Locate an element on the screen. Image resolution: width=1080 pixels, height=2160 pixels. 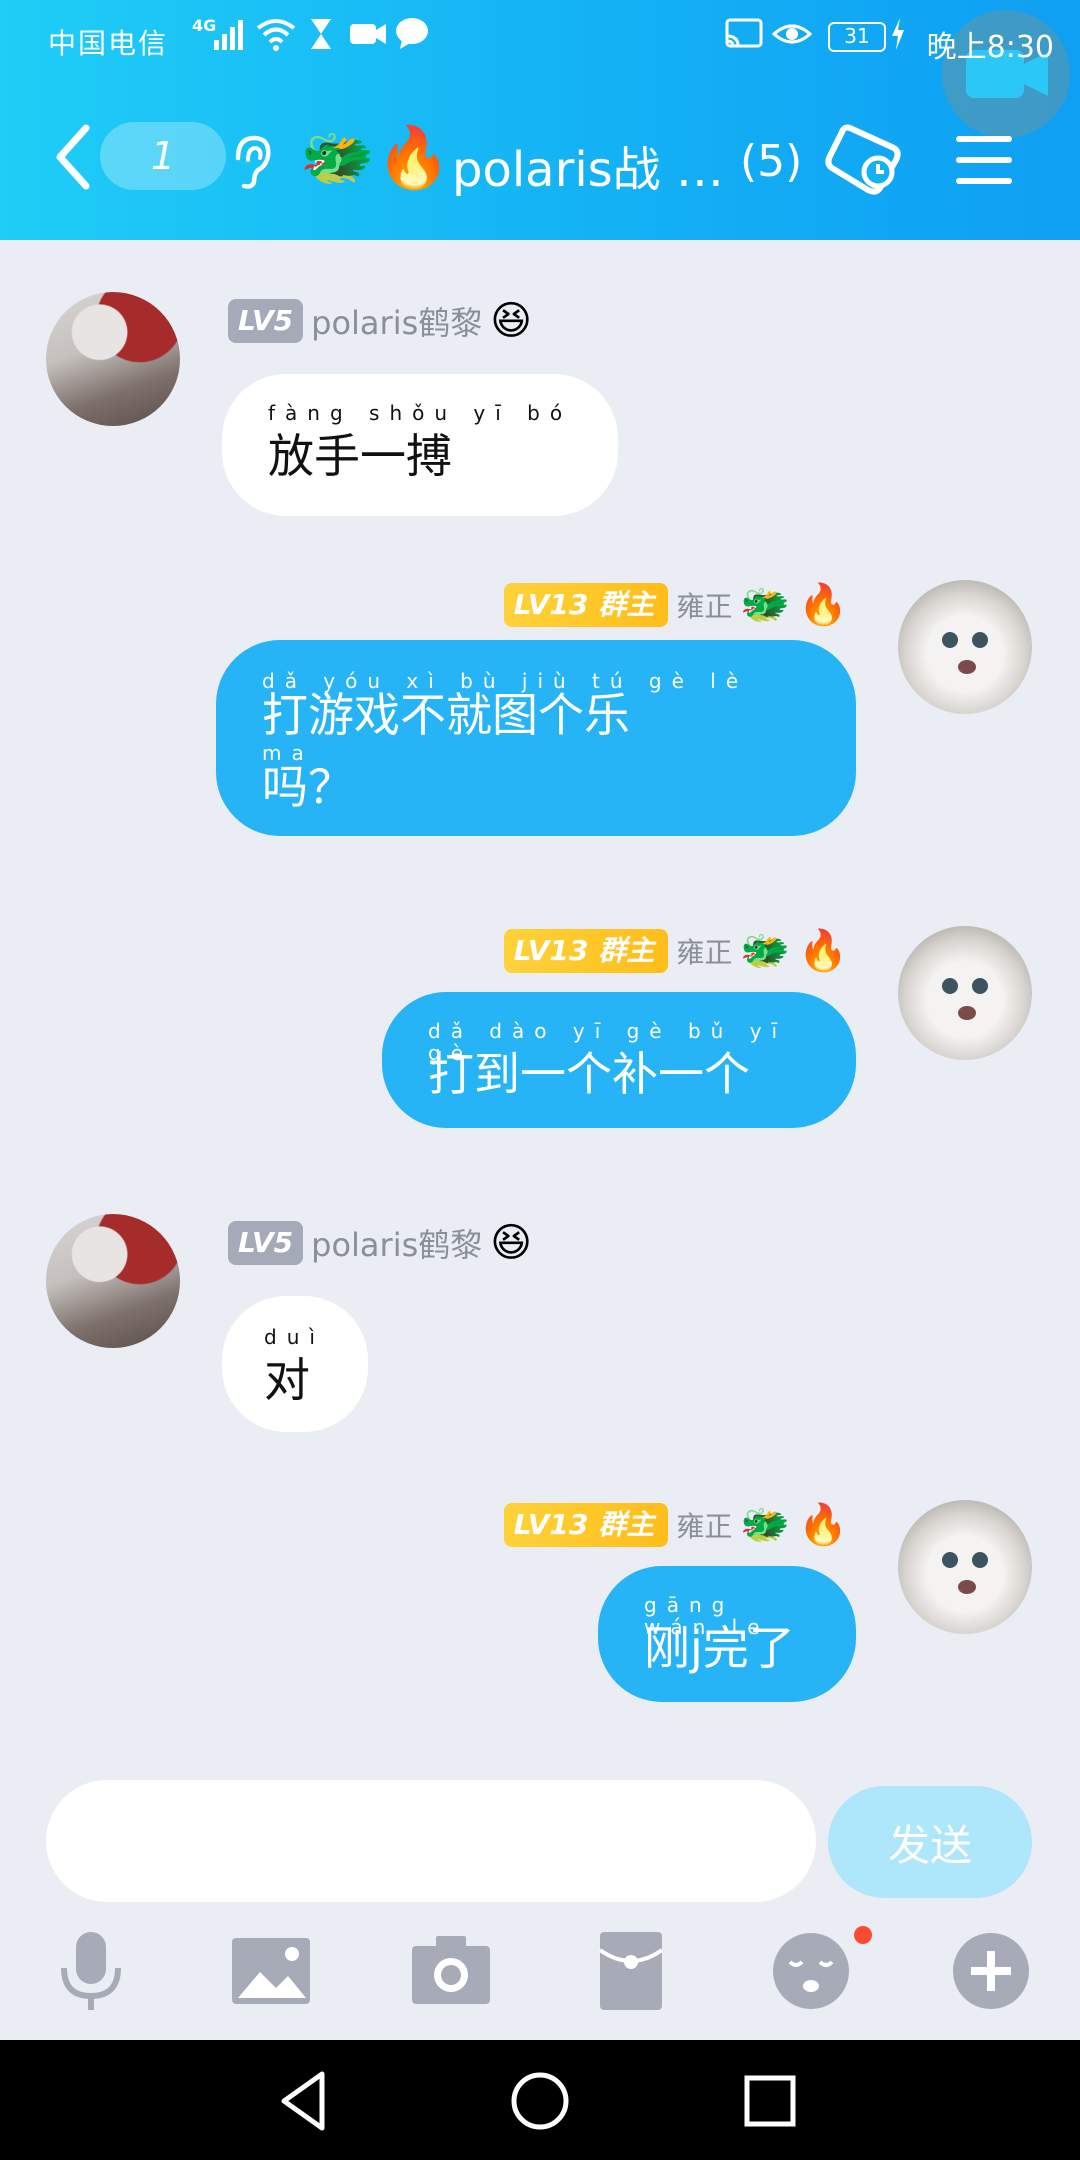
back-button is located at coordinates (73, 157).